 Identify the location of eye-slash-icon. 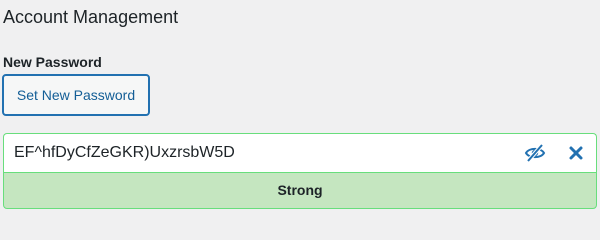
(535, 153).